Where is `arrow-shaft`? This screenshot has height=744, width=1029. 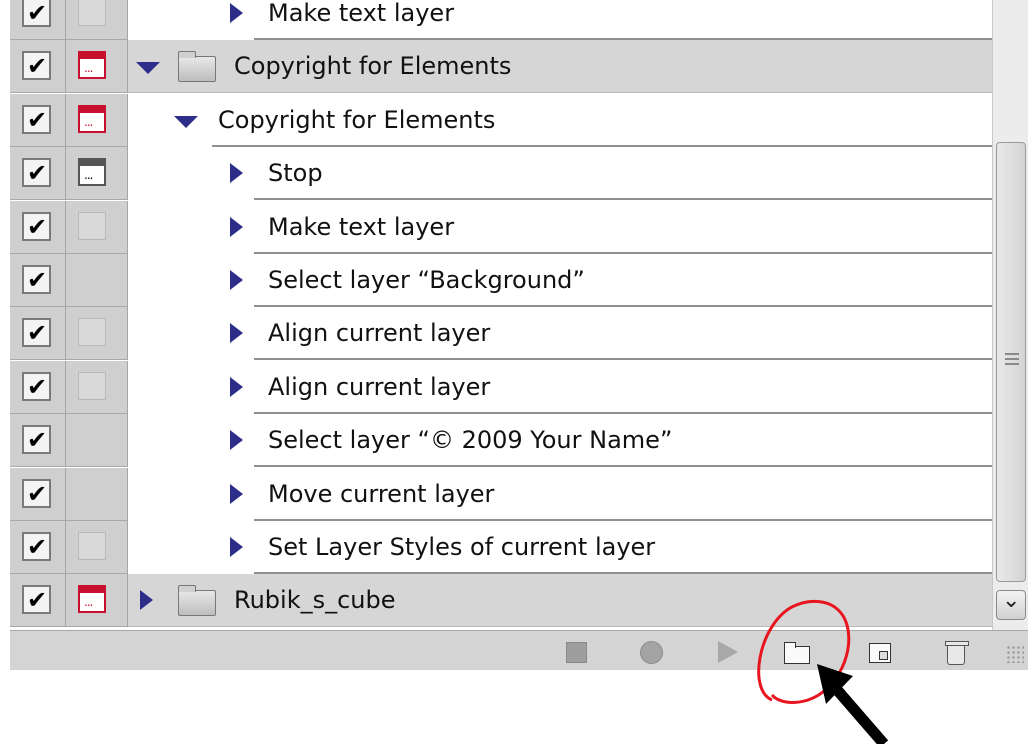
arrow-shaft is located at coordinates (858, 712).